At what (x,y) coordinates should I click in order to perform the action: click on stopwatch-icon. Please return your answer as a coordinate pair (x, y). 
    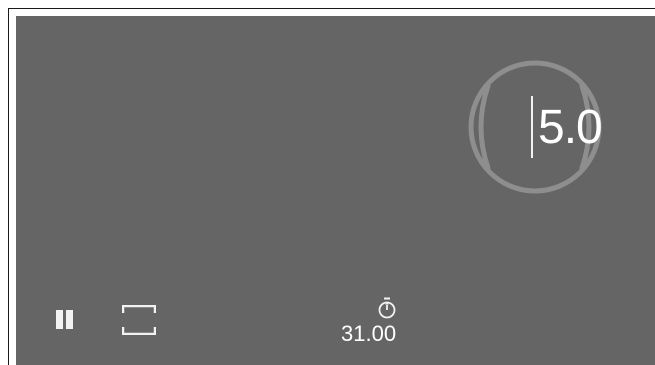
    Looking at the image, I should click on (387, 308).